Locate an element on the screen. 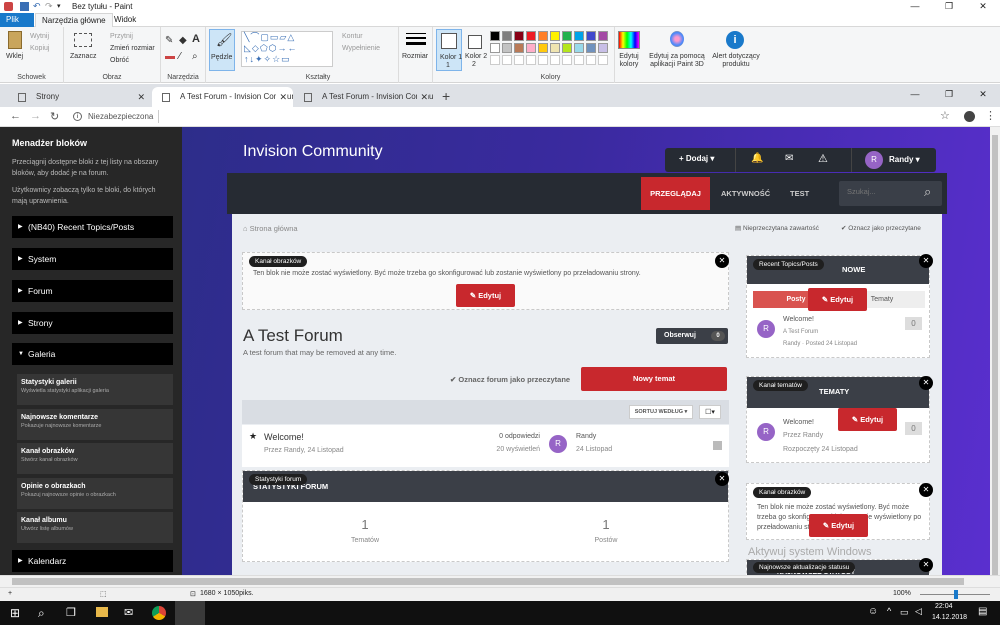 The image size is (1000, 625). sidebar-item-kalendarz: ▶ Kalendarz is located at coordinates (92, 561).